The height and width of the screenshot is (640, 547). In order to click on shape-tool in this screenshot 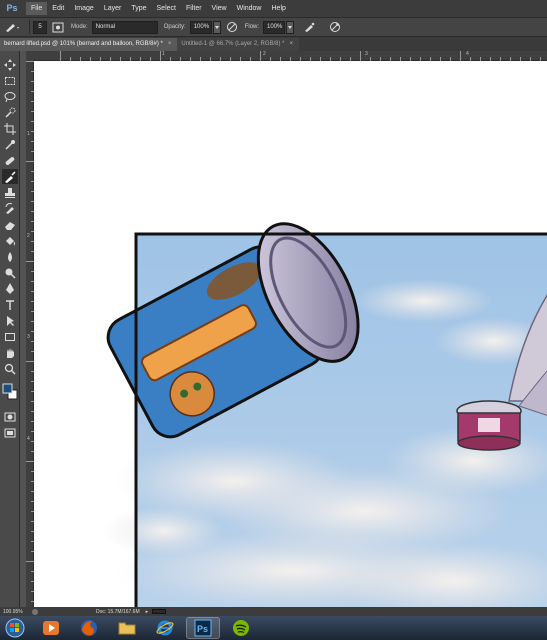, I will do `click(10, 336)`.